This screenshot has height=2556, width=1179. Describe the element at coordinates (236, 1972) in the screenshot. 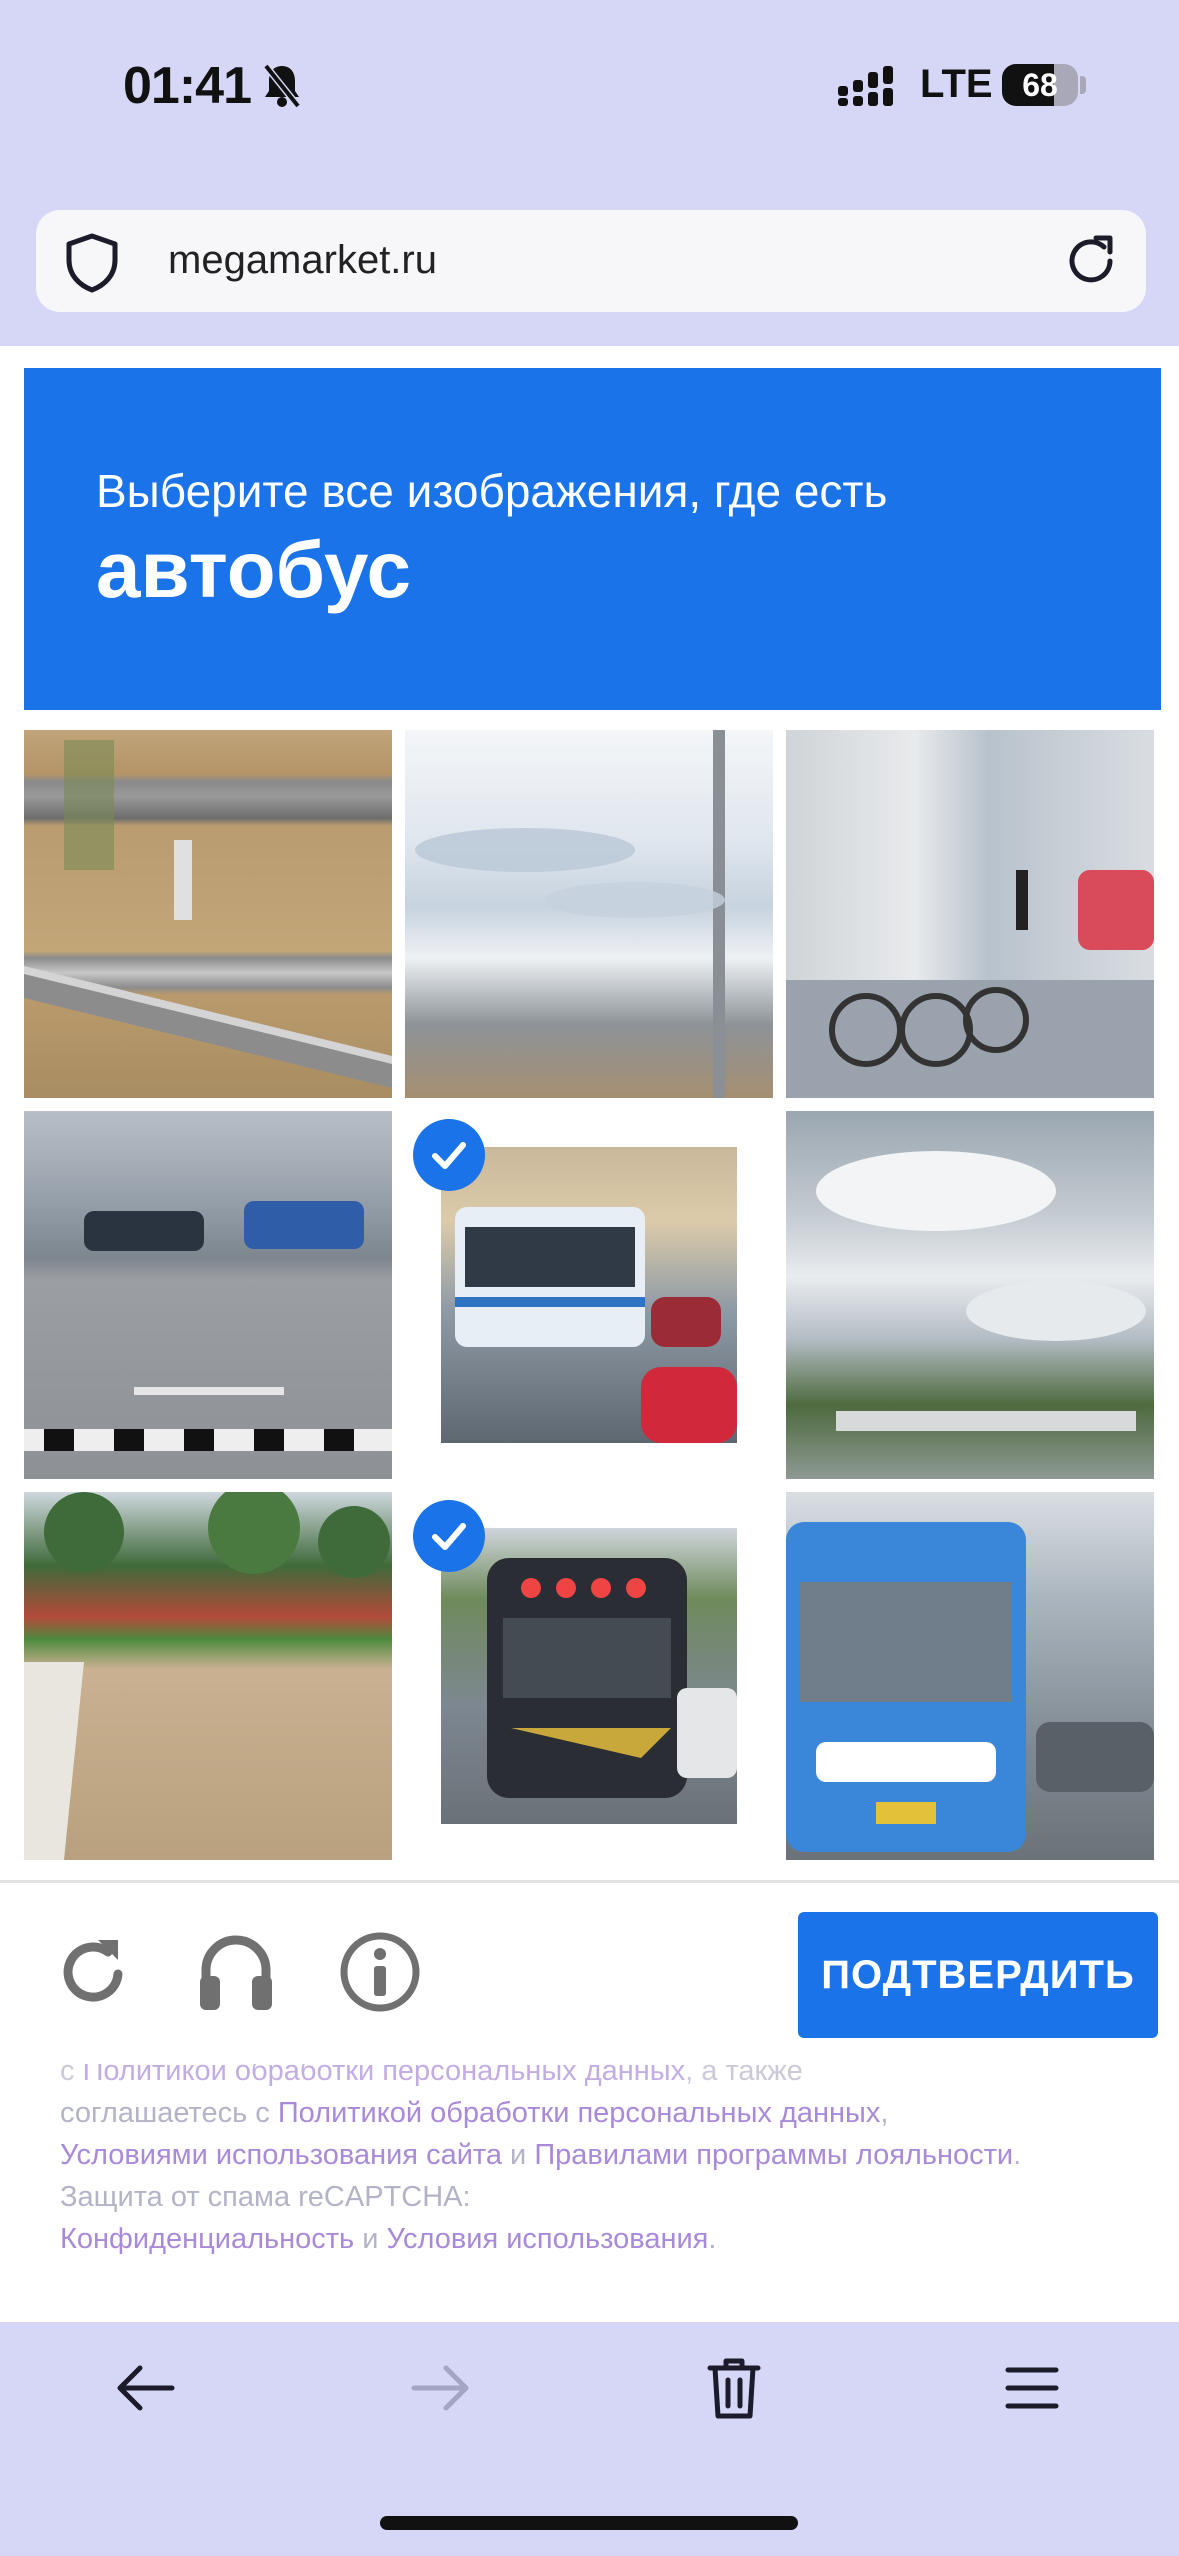

I see `headphones-icon` at that location.